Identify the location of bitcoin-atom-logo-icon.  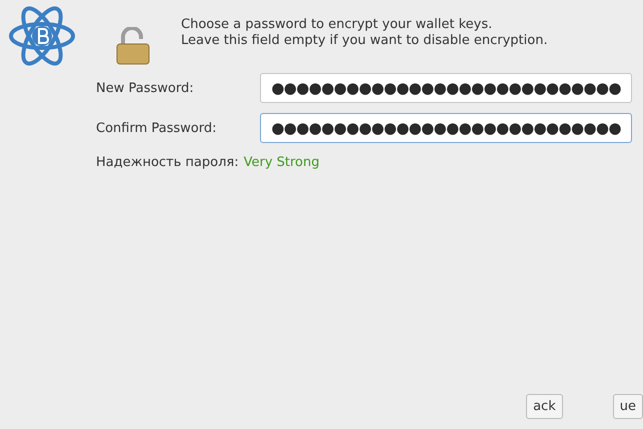
(42, 36).